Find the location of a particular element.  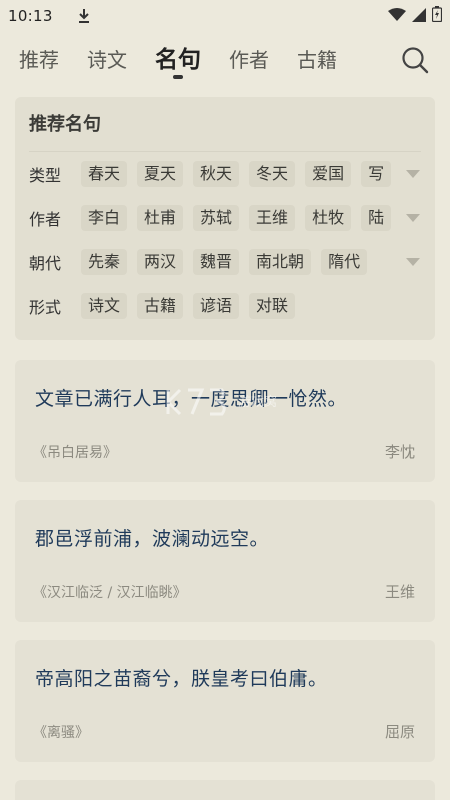

chip-list: 李白 杜甫 苏轼 王维 杜牧 陆 is located at coordinates (238, 218).